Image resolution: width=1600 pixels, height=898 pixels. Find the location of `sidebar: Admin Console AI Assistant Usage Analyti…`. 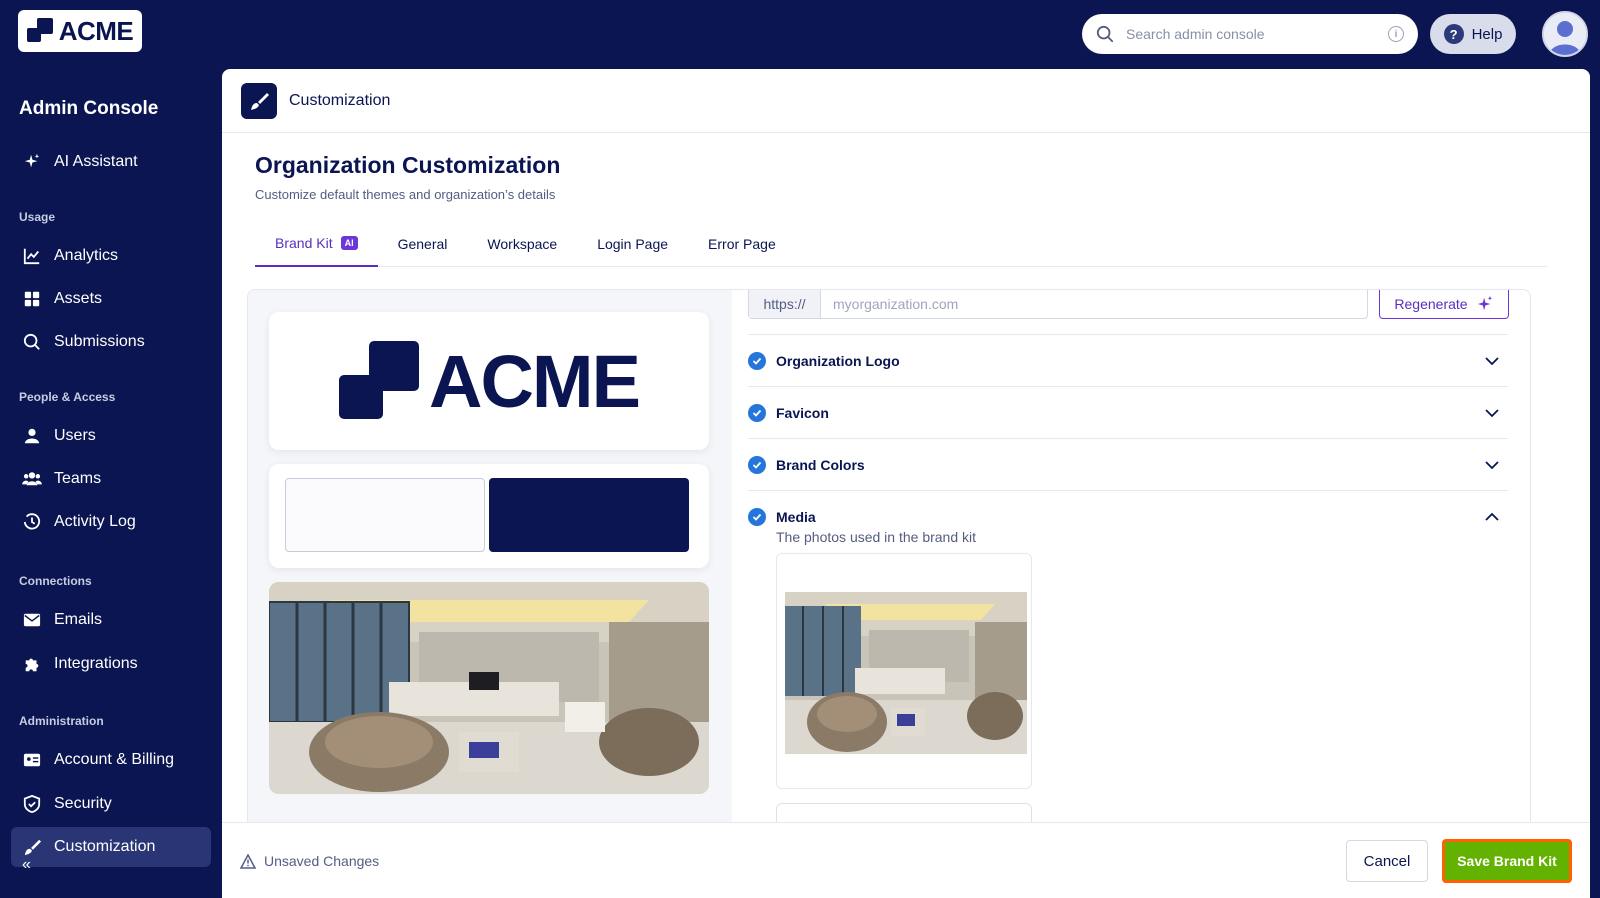

sidebar: Admin Console AI Assistant Usage Analyti… is located at coordinates (111, 484).